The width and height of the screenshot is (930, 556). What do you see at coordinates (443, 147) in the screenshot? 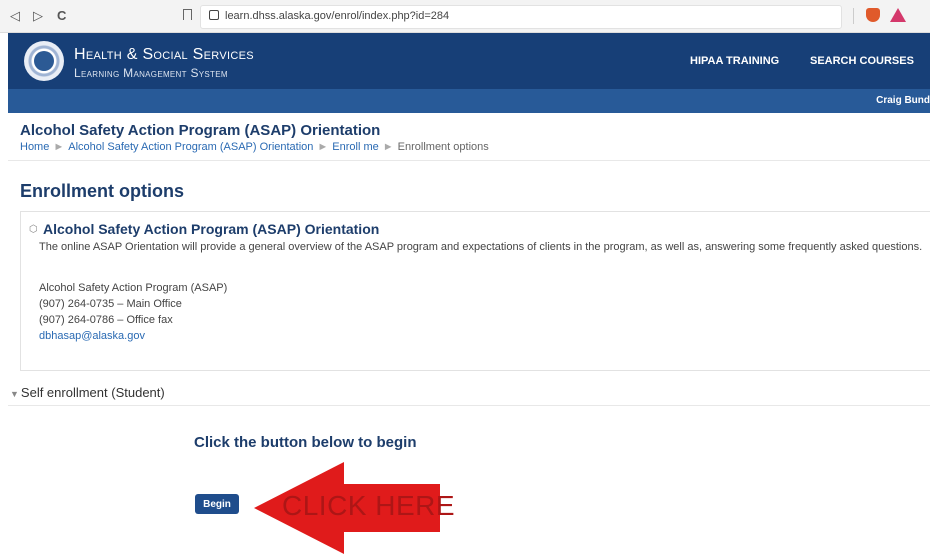
I see `breadcrumb-current: Enrollment options` at bounding box center [443, 147].